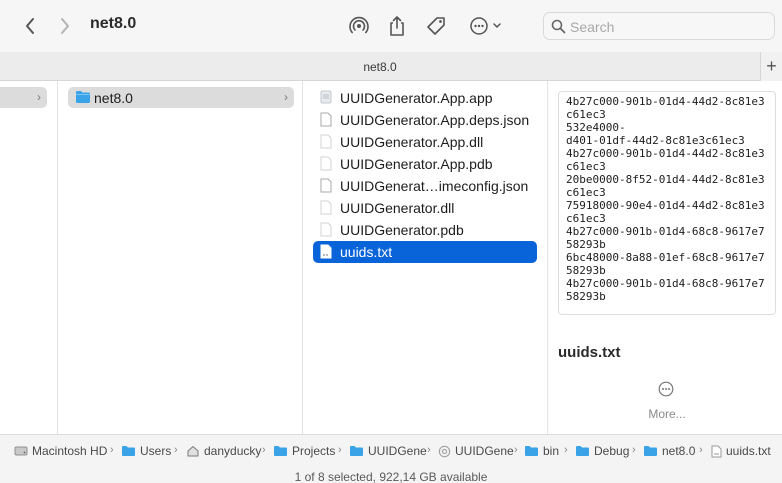 This screenshot has height=483, width=782. I want to click on list-item: UUIDGenerator.App.app, so click(425, 98).